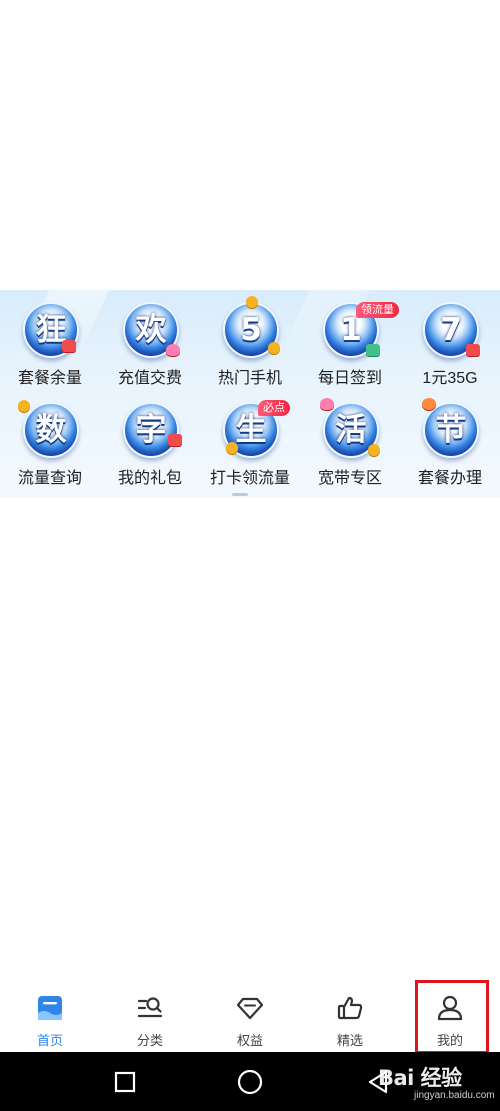 The height and width of the screenshot is (1111, 500). What do you see at coordinates (240, 494) in the screenshot?
I see `page-indicator` at bounding box center [240, 494].